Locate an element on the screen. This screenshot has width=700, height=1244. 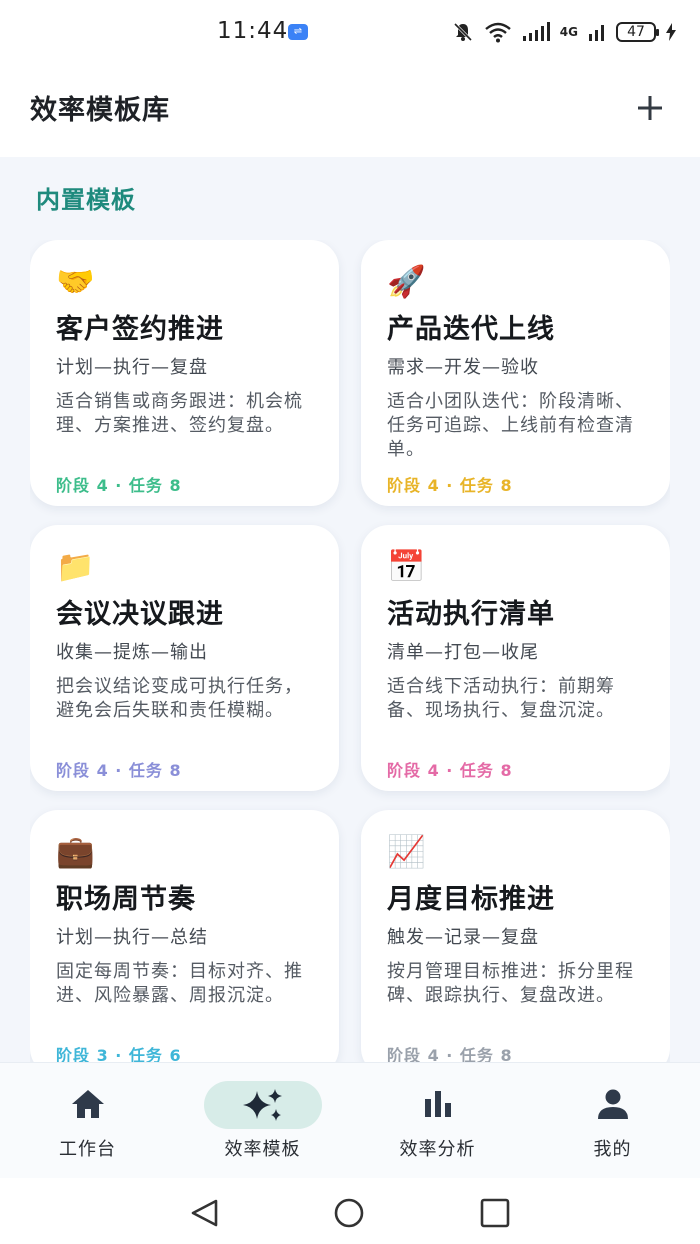
add-template-button is located at coordinates (650, 108).